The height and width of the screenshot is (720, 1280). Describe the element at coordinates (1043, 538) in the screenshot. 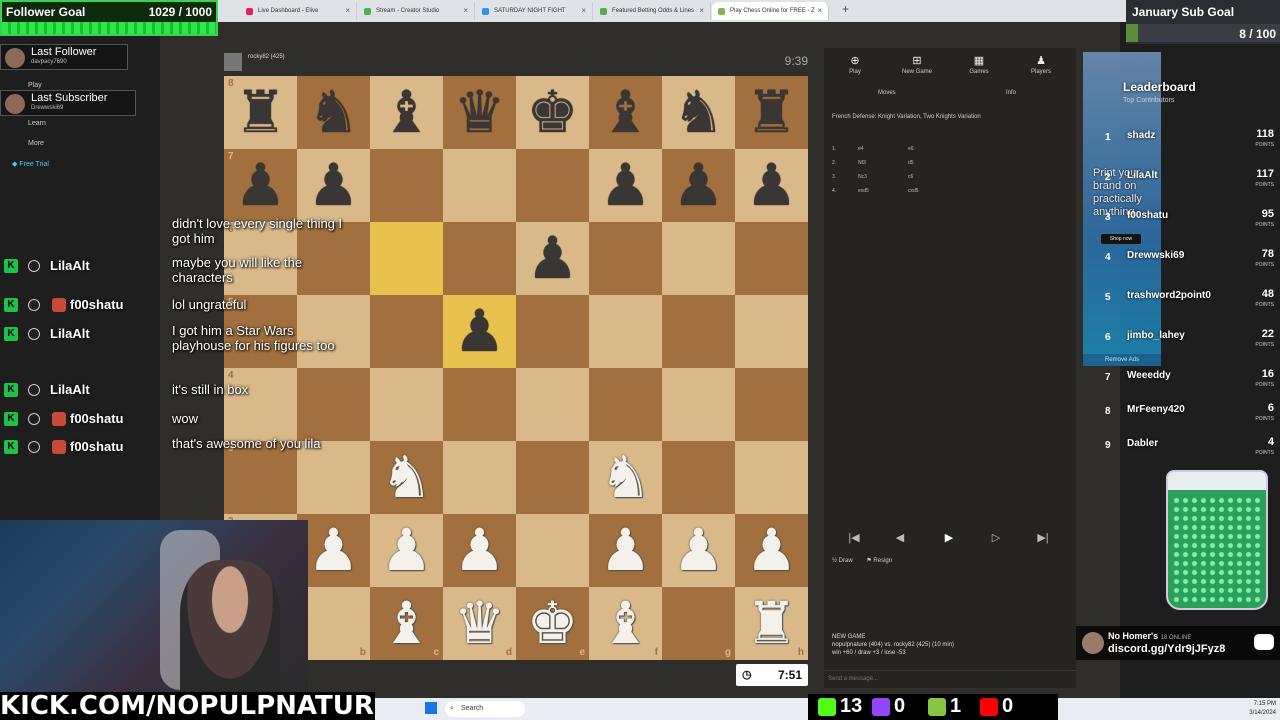

I see `last-move-button: ▶|` at that location.